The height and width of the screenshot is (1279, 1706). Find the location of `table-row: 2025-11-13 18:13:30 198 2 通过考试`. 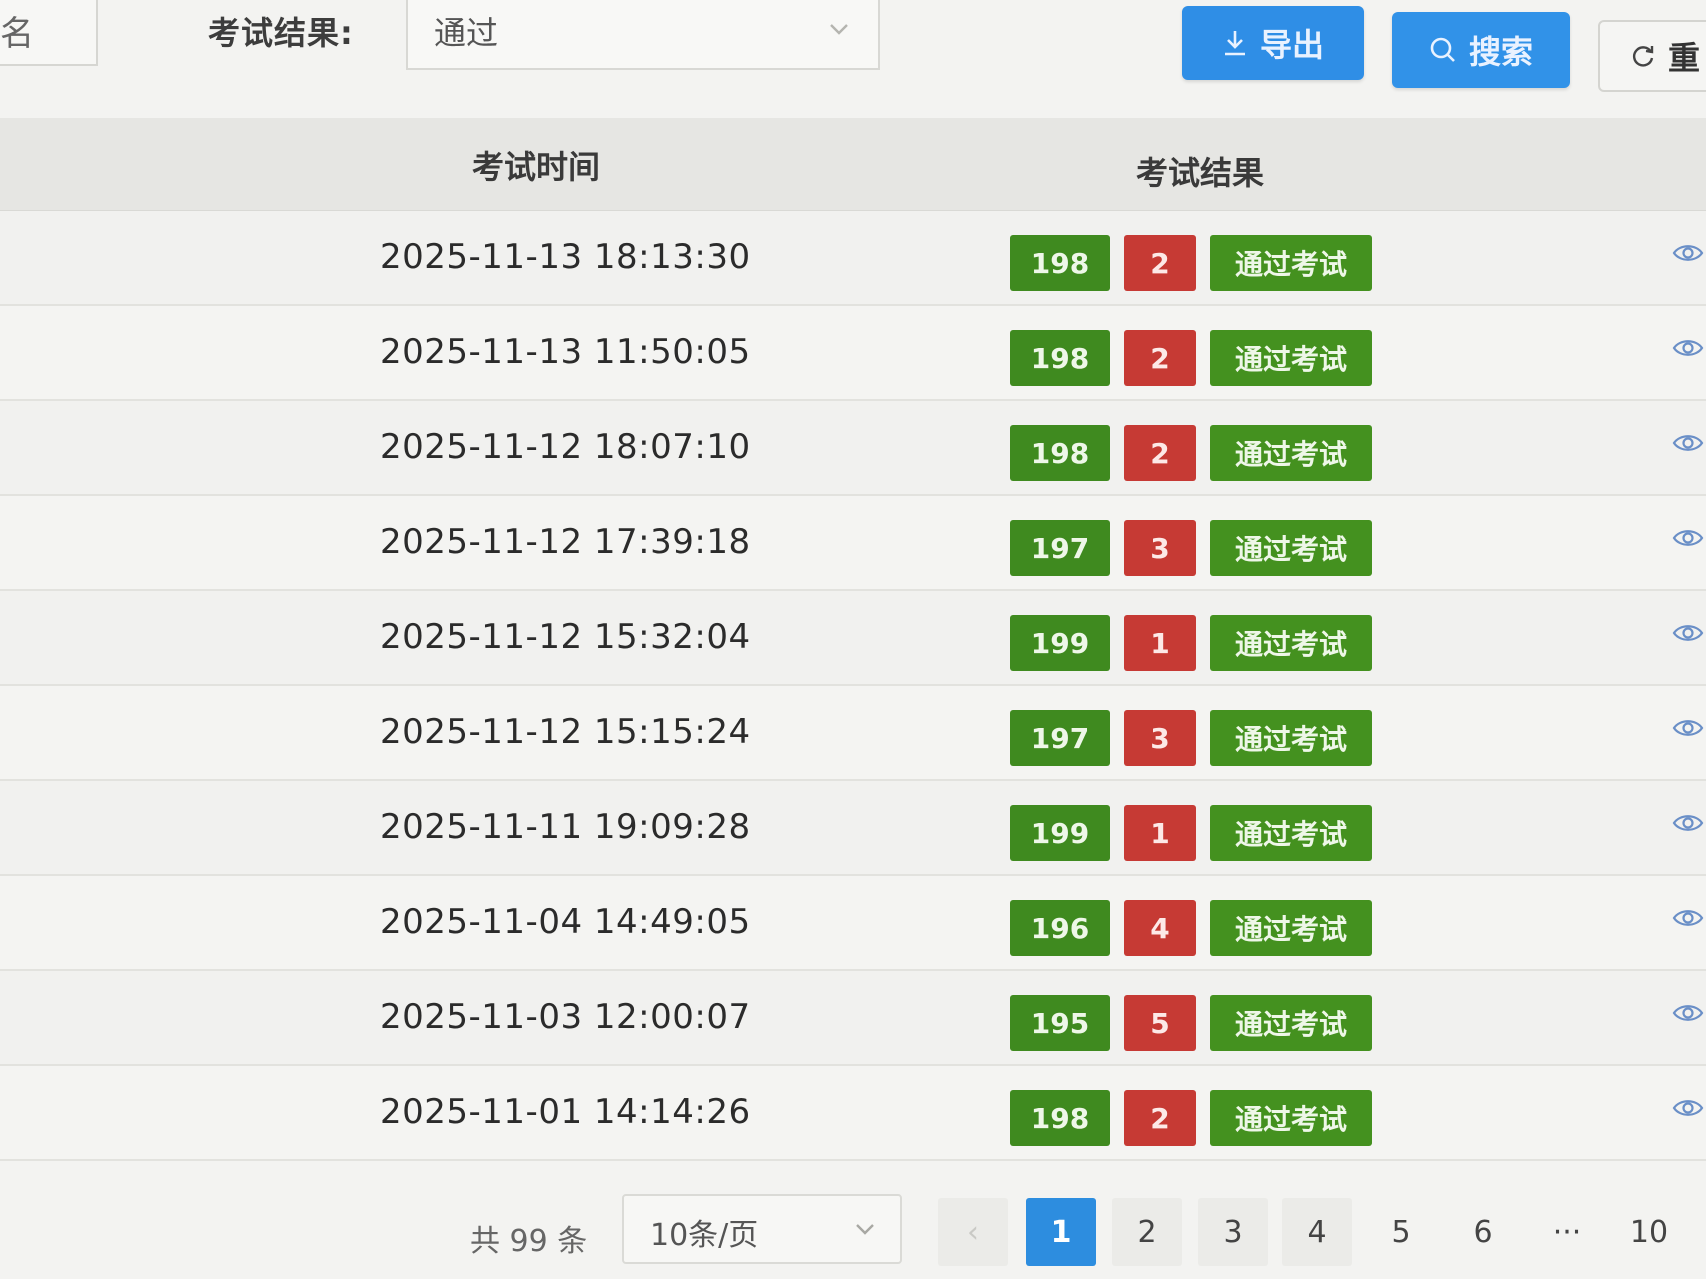

table-row: 2025-11-13 18:13:30 198 2 通过考试 is located at coordinates (853, 258).